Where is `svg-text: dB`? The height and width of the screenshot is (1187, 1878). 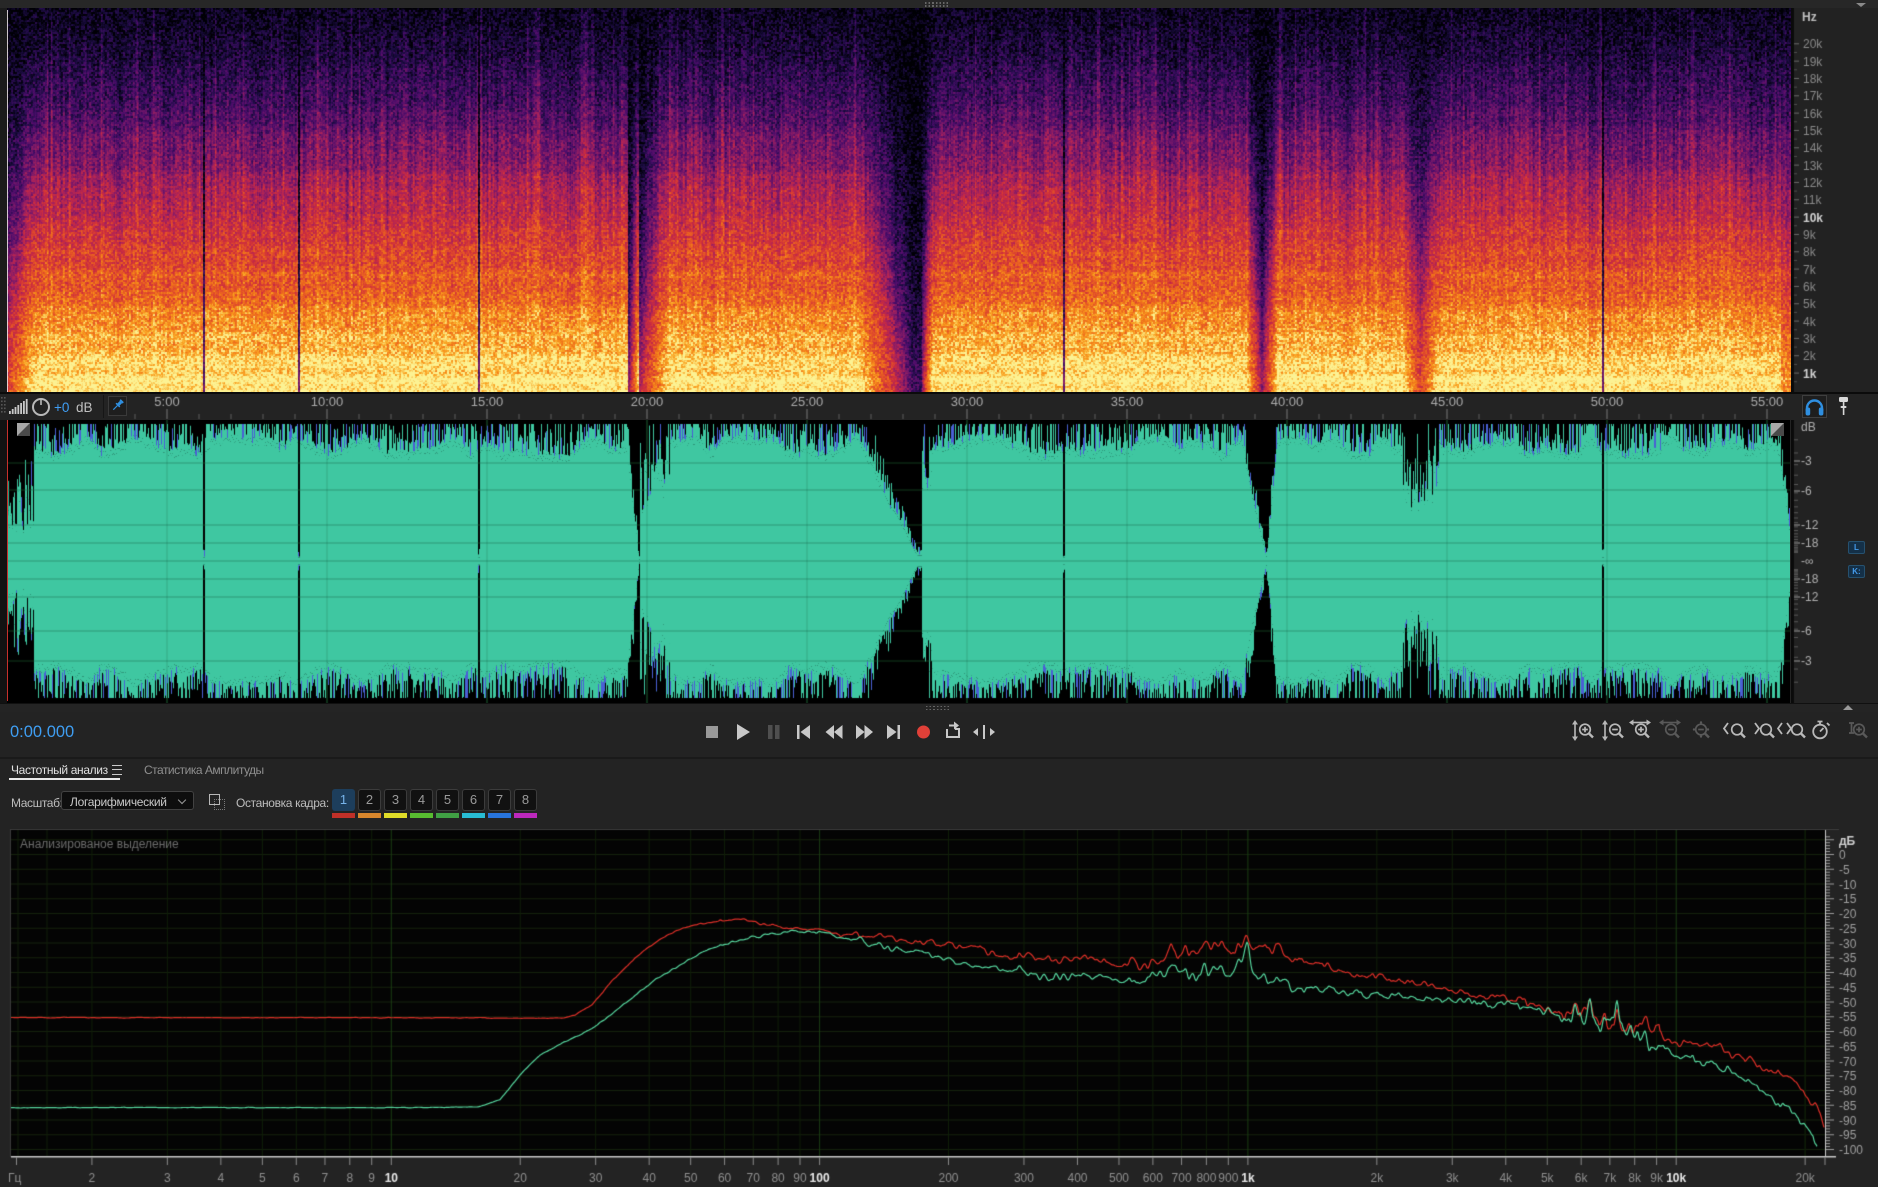
svg-text: dB is located at coordinates (84, 407).